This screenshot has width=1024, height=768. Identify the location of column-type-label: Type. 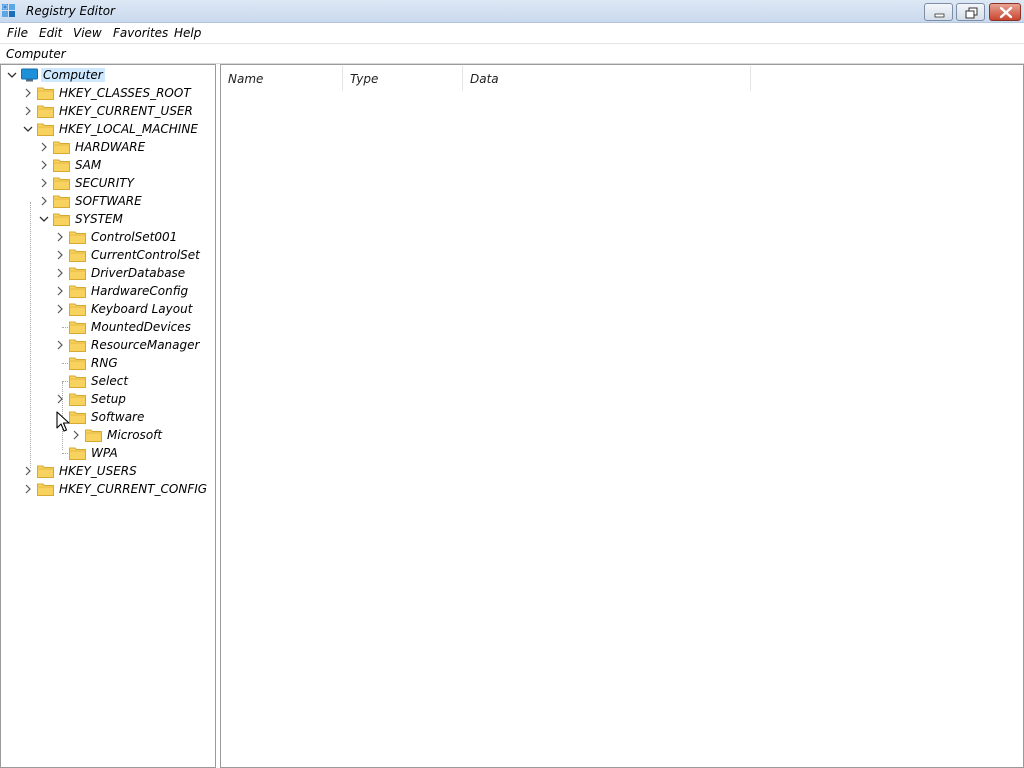
(364, 79).